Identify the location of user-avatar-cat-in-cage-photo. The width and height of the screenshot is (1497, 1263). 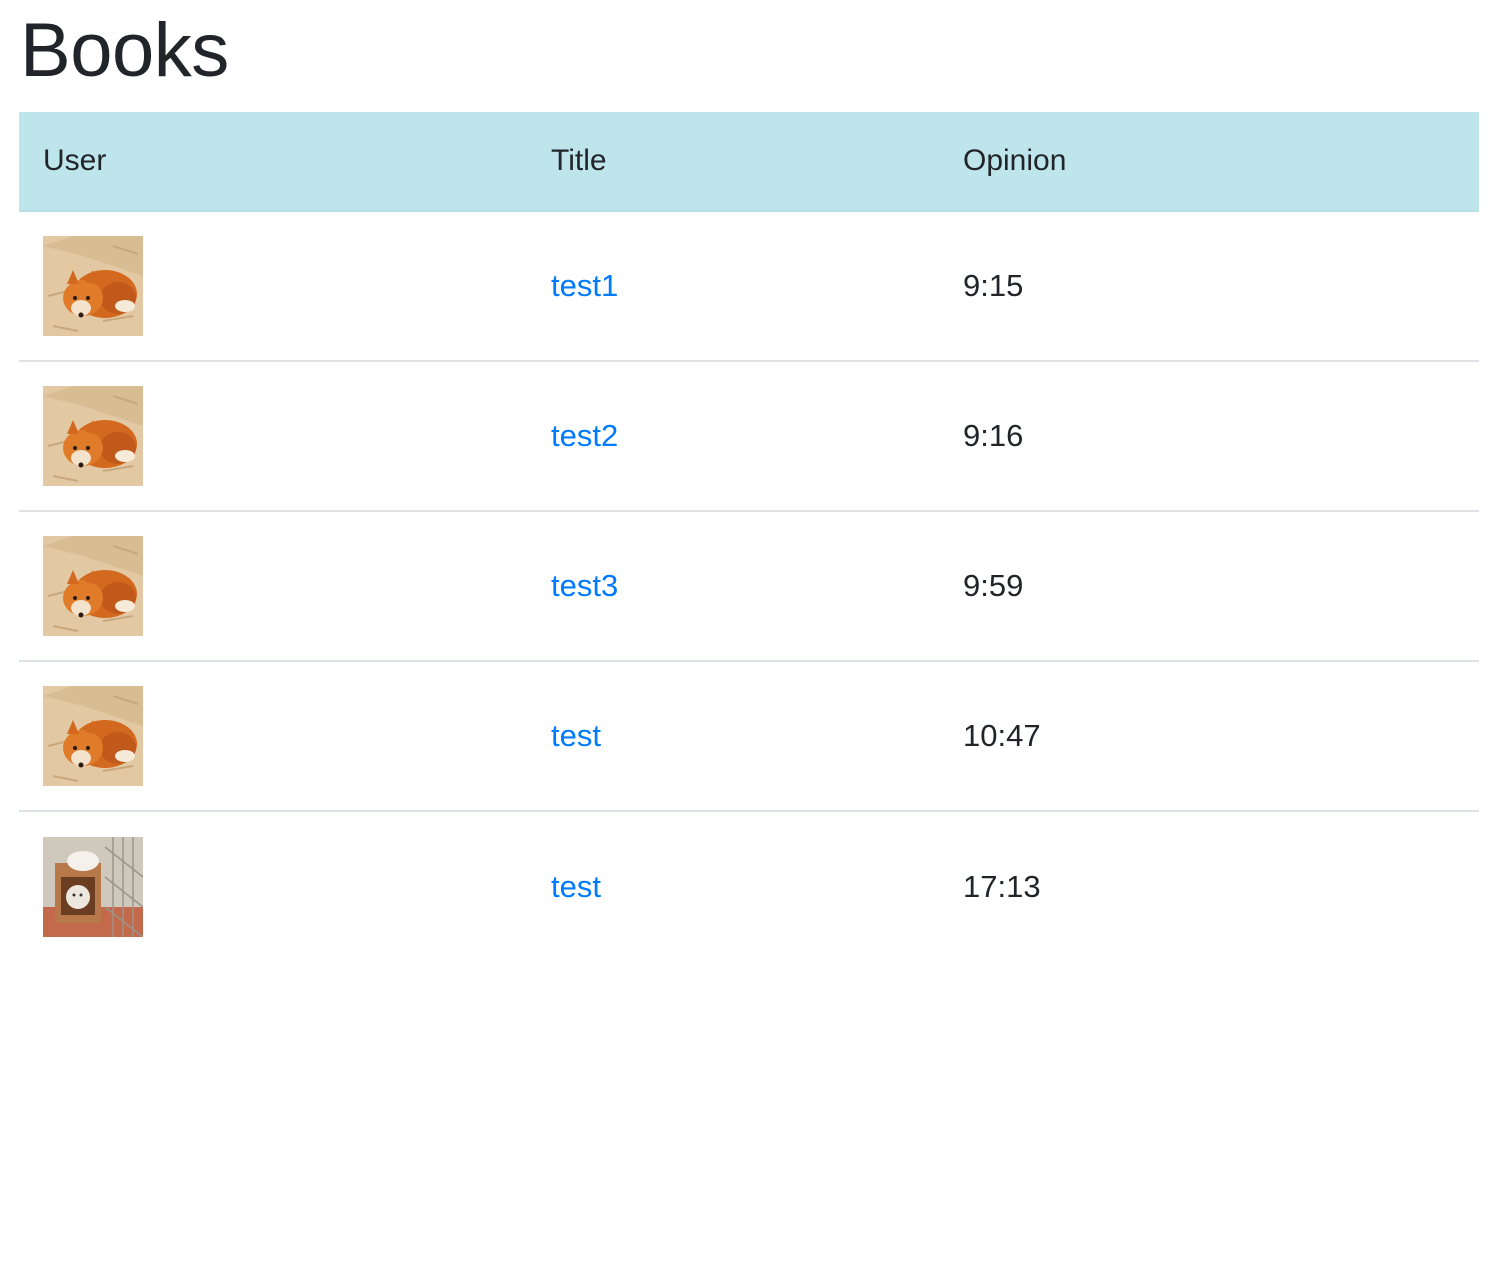
(93, 886).